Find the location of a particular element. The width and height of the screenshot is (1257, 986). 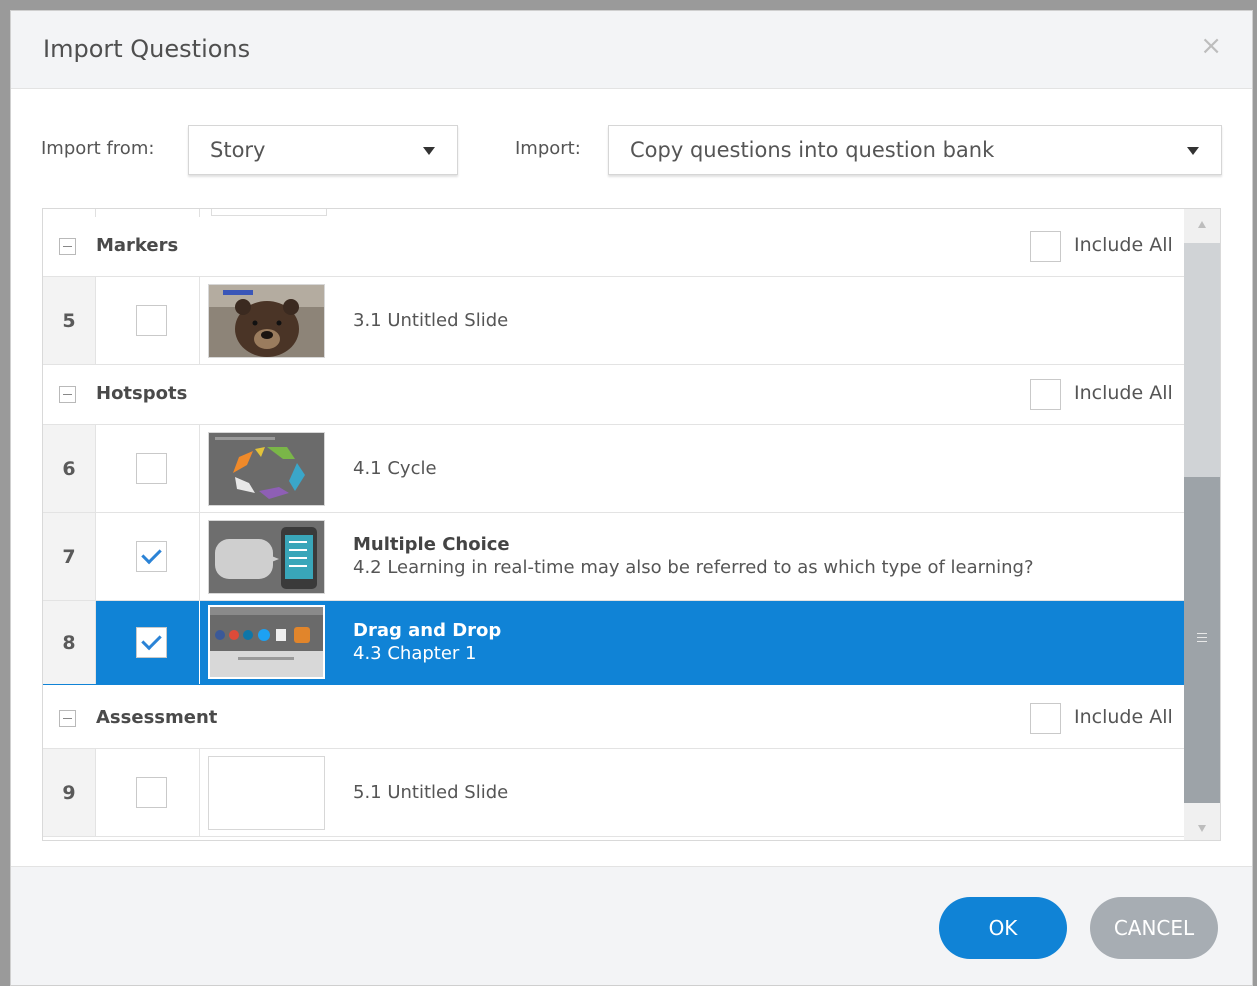

dialog-title: Import Questions is located at coordinates (147, 49).